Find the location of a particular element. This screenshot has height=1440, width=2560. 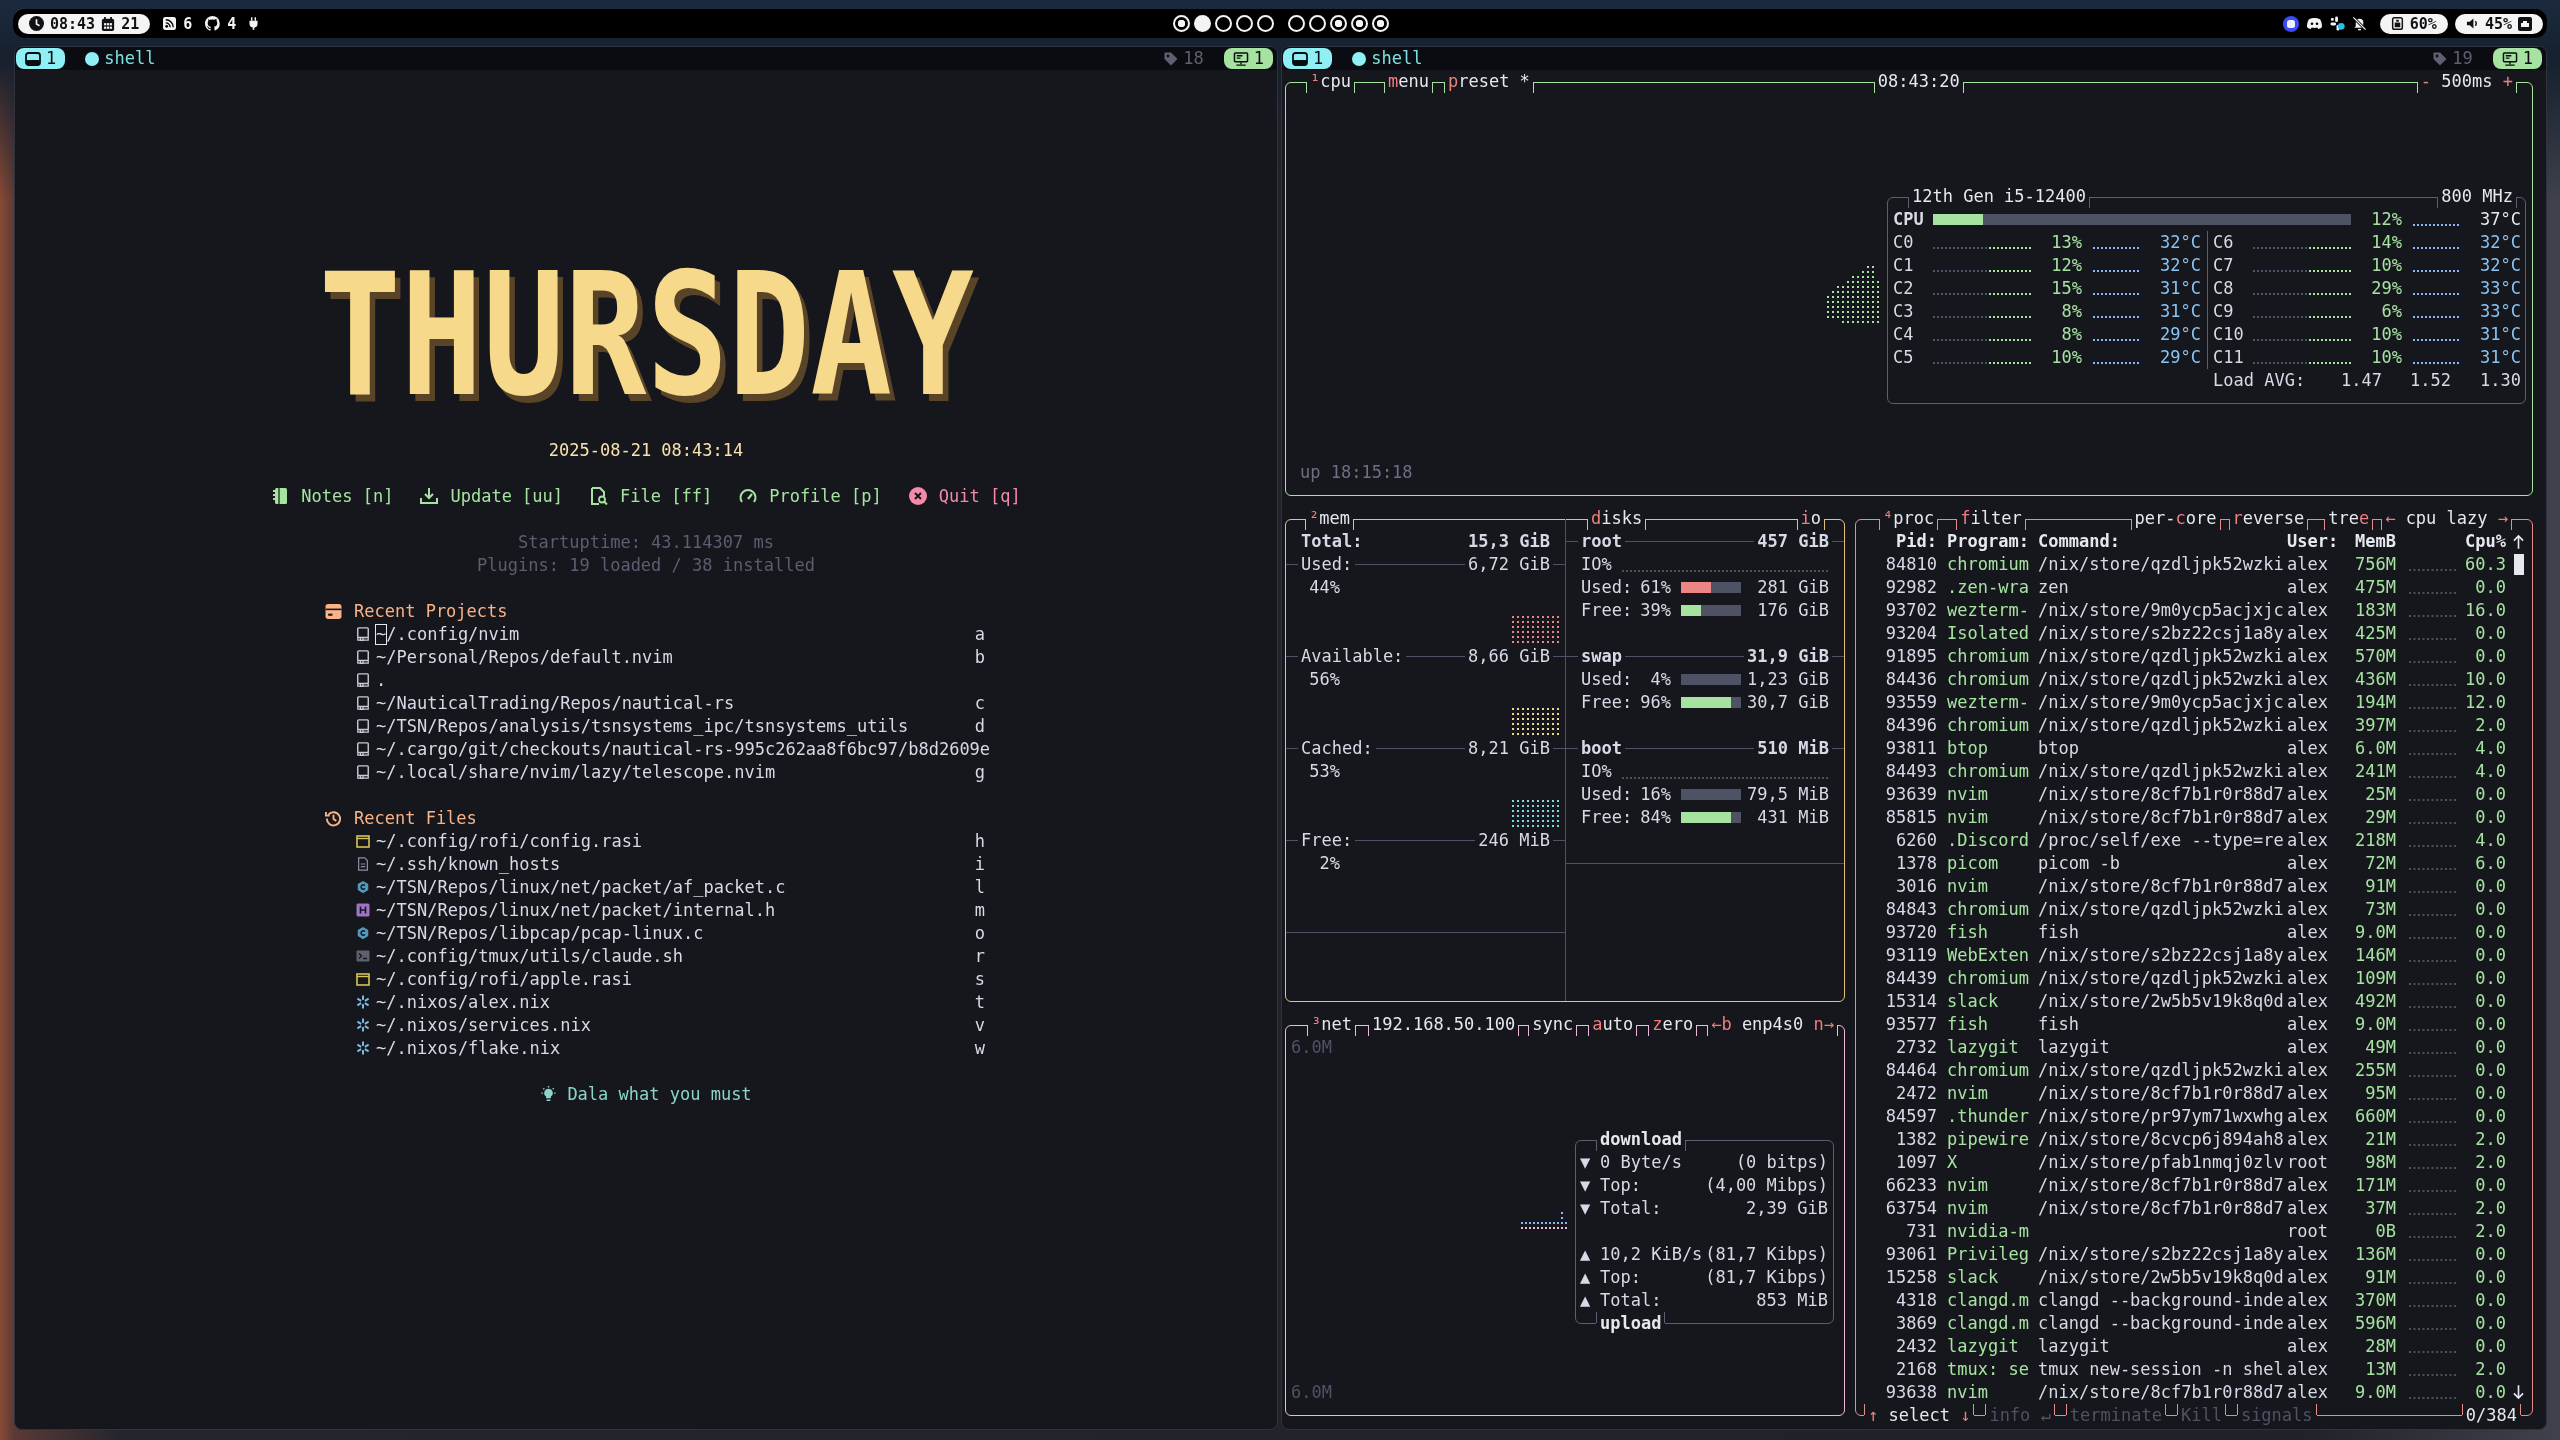

rate-label: Top: is located at coordinates (1620, 1185).